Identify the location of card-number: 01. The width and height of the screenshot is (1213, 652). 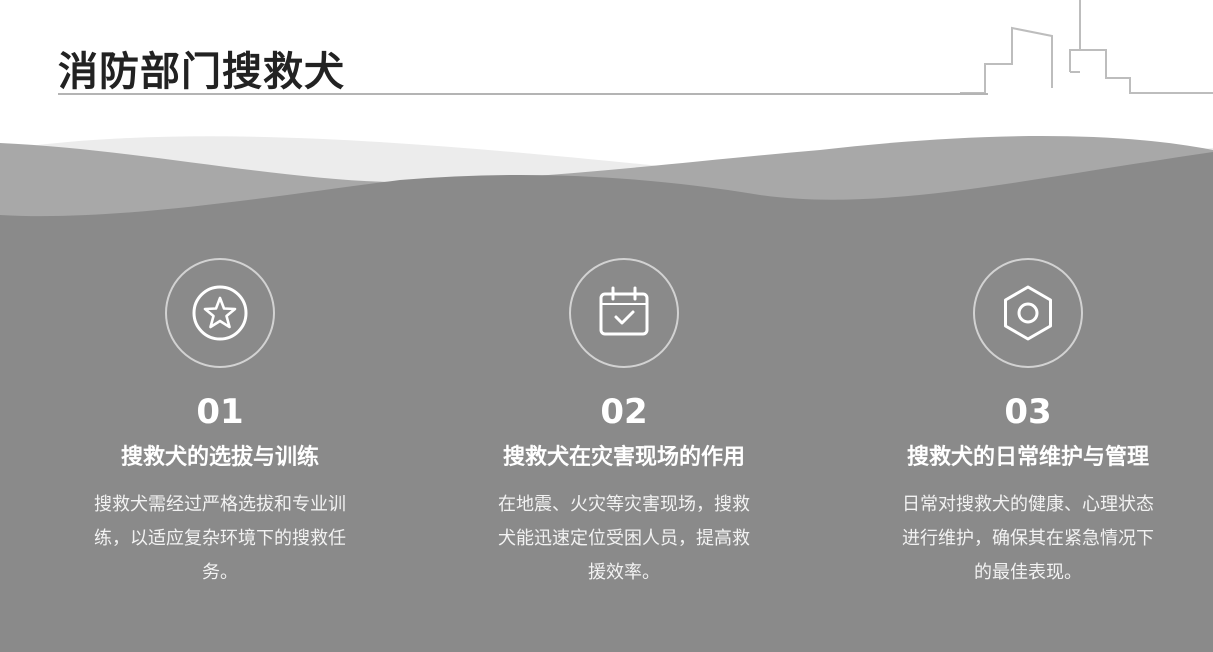
(220, 412).